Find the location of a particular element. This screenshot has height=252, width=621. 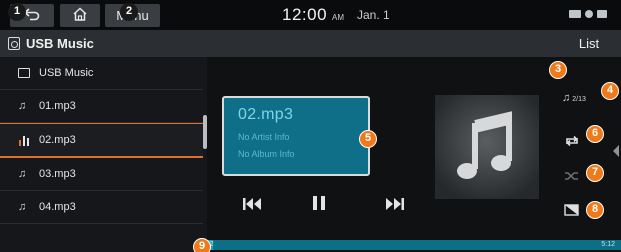

callout-7: 7 is located at coordinates (595, 173).